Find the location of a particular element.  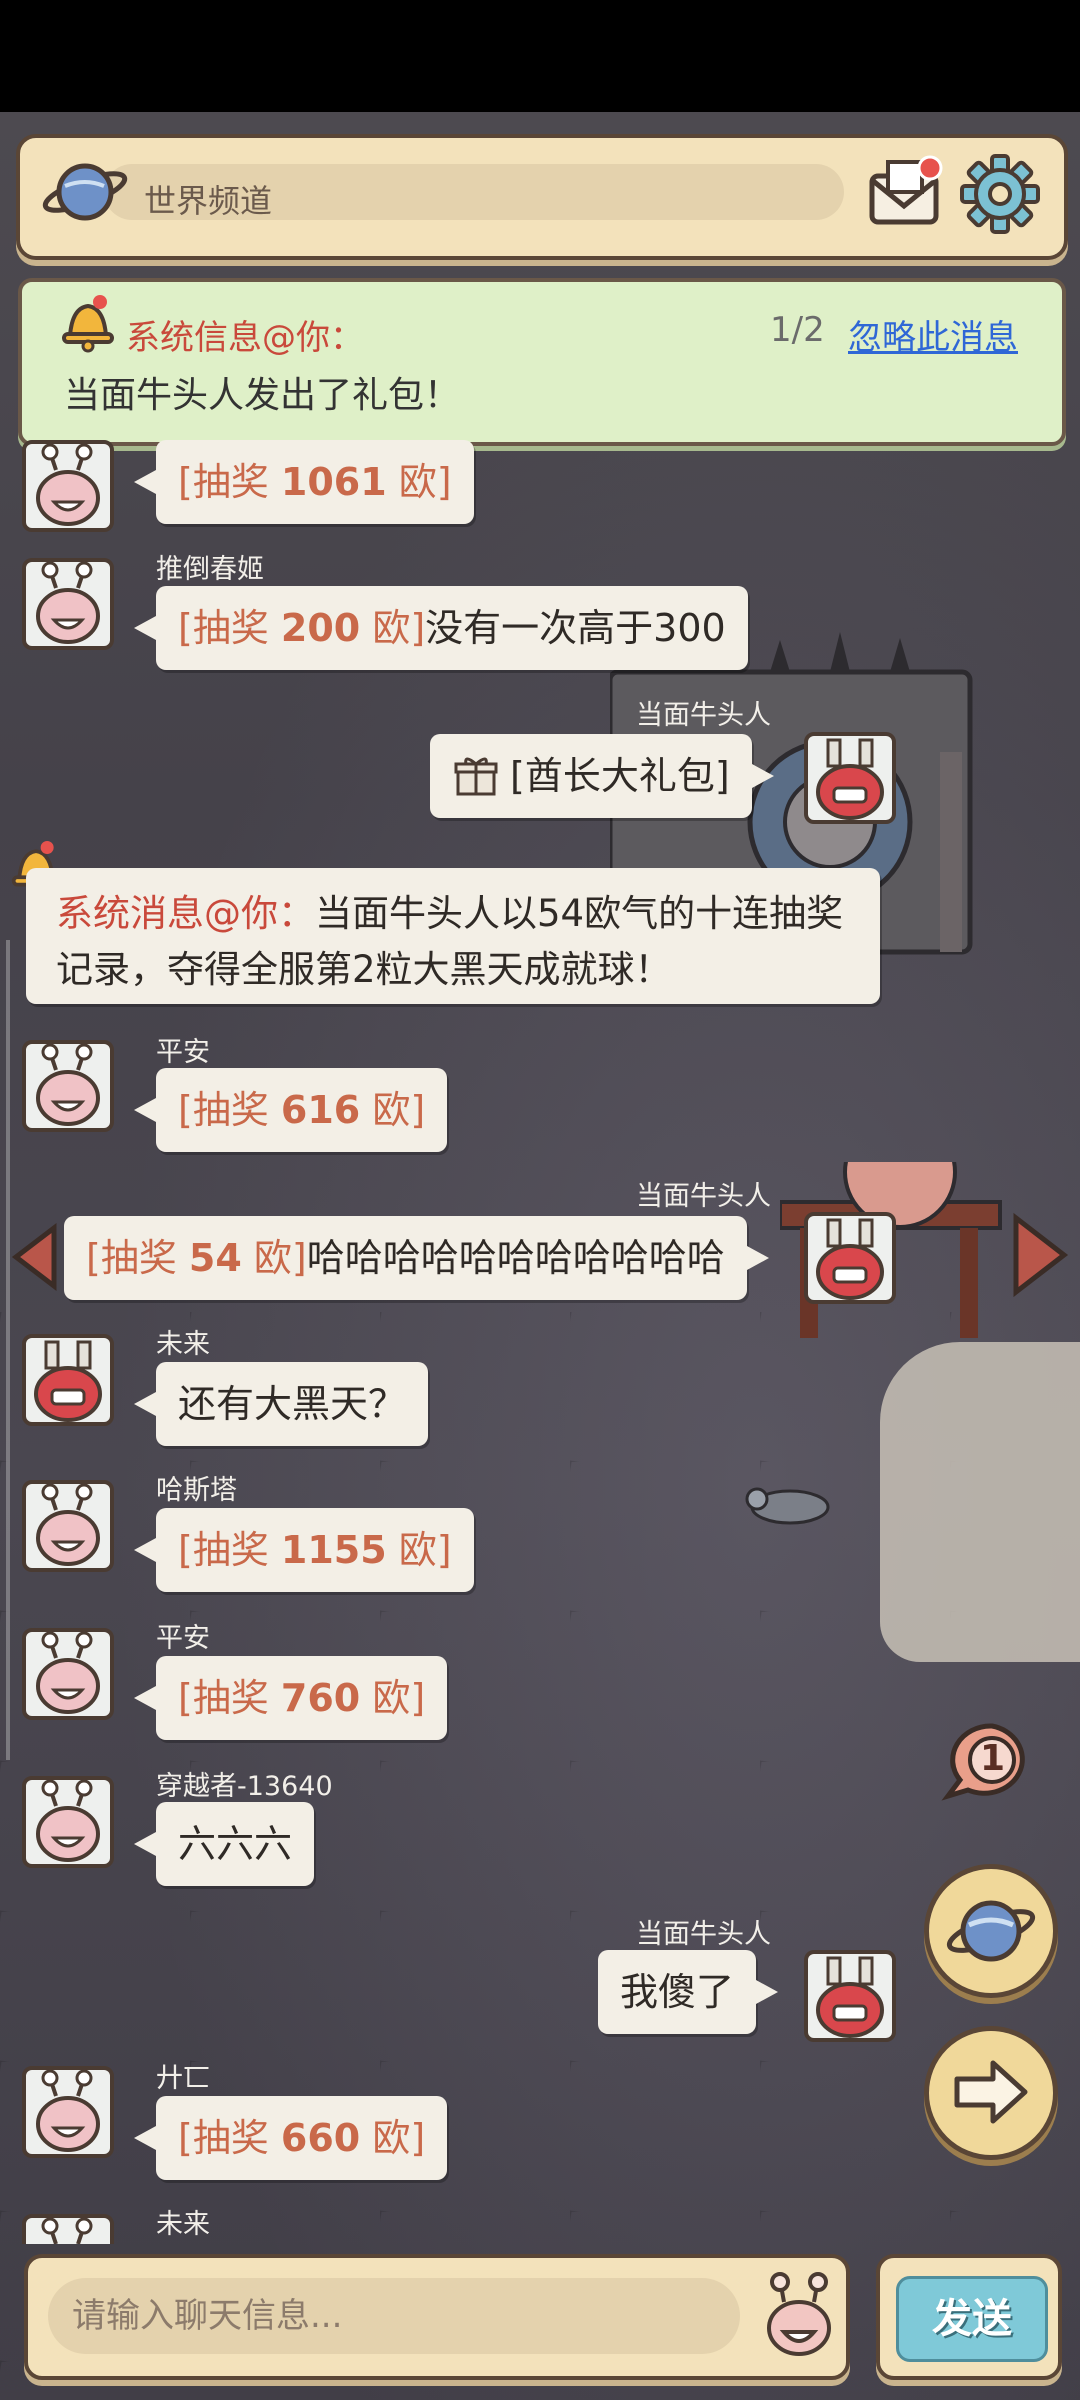

sender-name: 哈斯塔 is located at coordinates (196, 1490).